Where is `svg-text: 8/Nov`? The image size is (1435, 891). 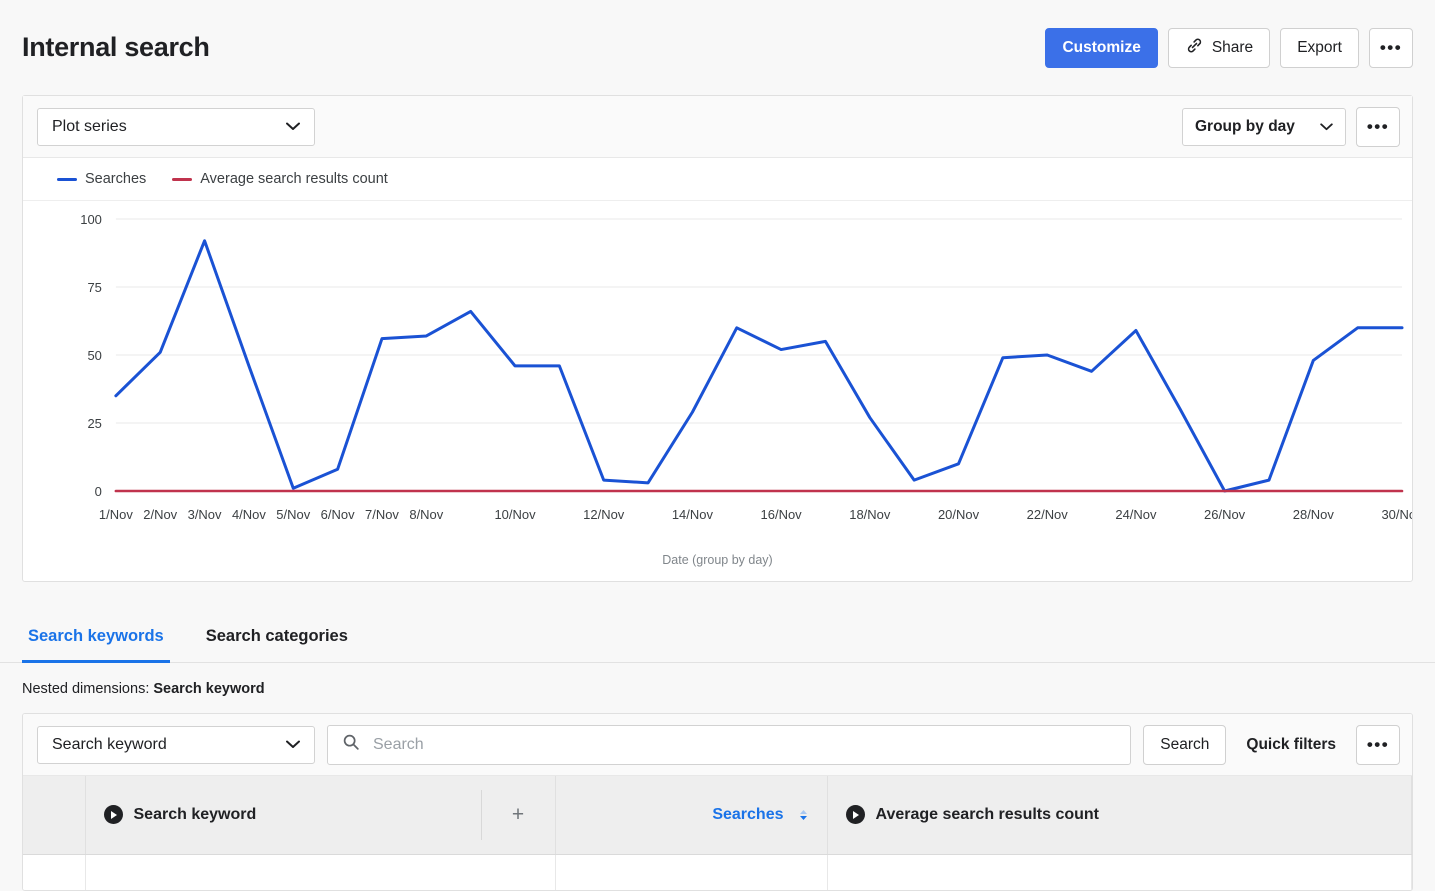 svg-text: 8/Nov is located at coordinates (426, 514).